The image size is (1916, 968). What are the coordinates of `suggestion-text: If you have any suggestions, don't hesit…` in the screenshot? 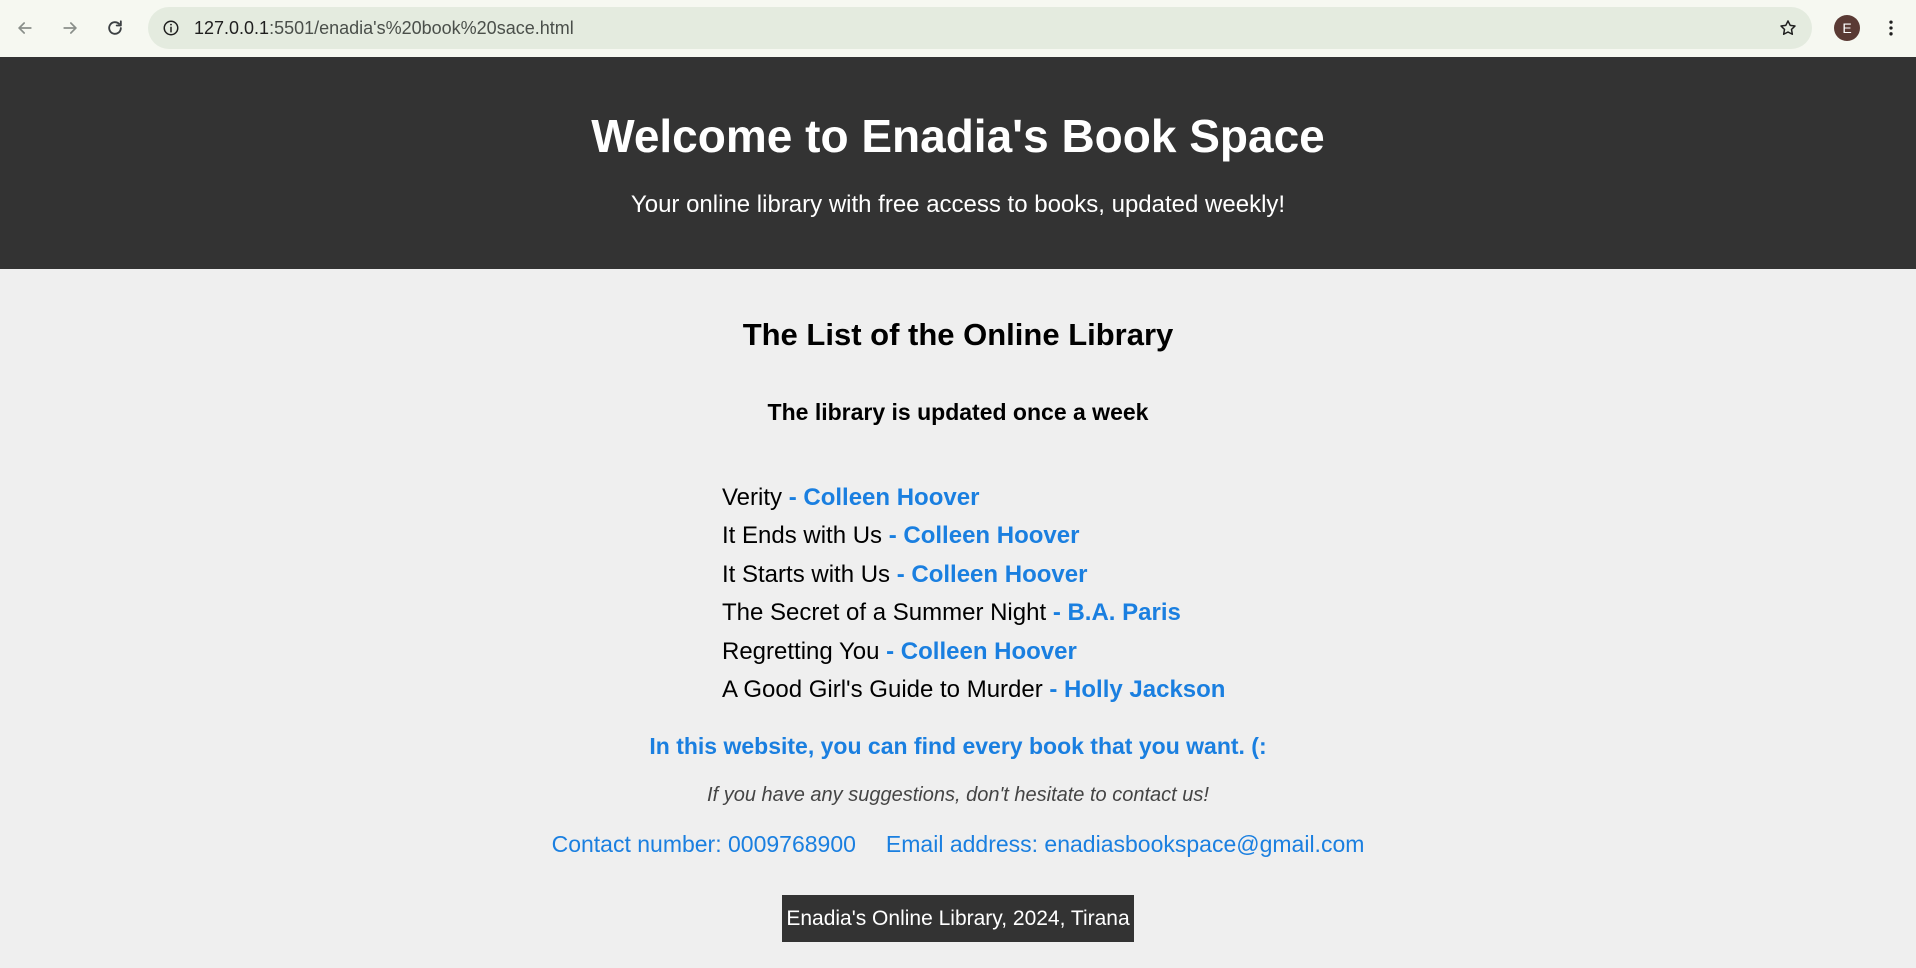 It's located at (958, 795).